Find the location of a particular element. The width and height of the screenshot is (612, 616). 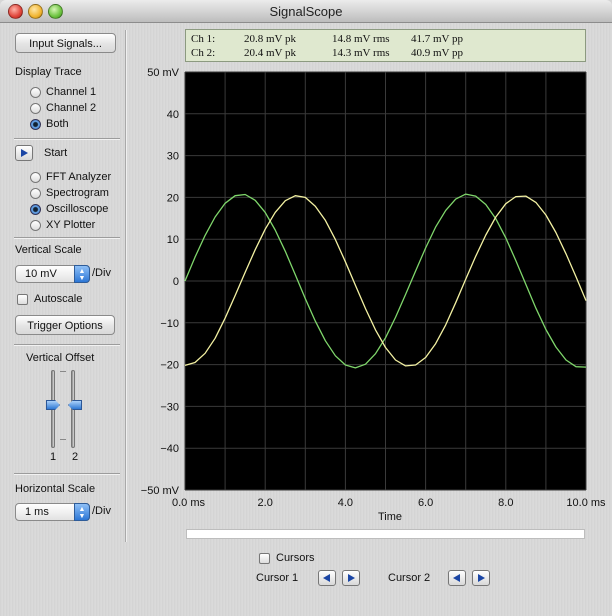

cursor-1-label: Cursor 1 is located at coordinates (277, 578).